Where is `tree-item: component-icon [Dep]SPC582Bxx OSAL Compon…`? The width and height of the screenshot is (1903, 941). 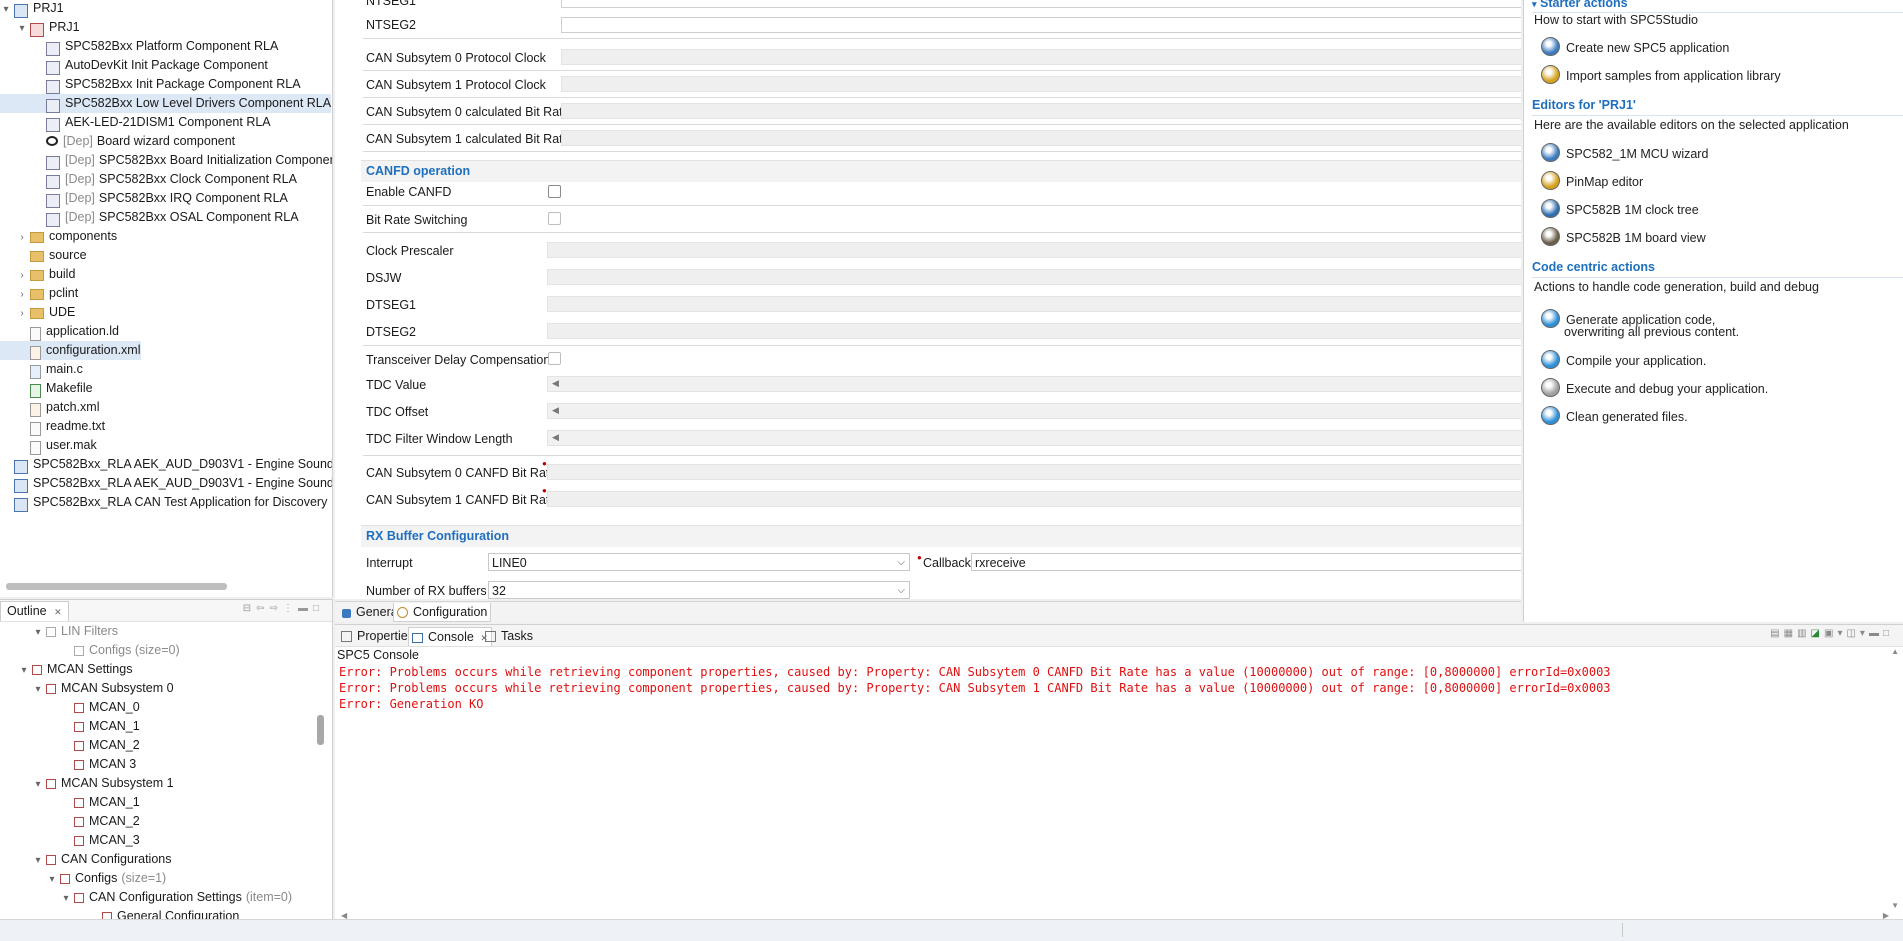 tree-item: component-icon [Dep]SPC582Bxx OSAL Compon… is located at coordinates (149, 217).